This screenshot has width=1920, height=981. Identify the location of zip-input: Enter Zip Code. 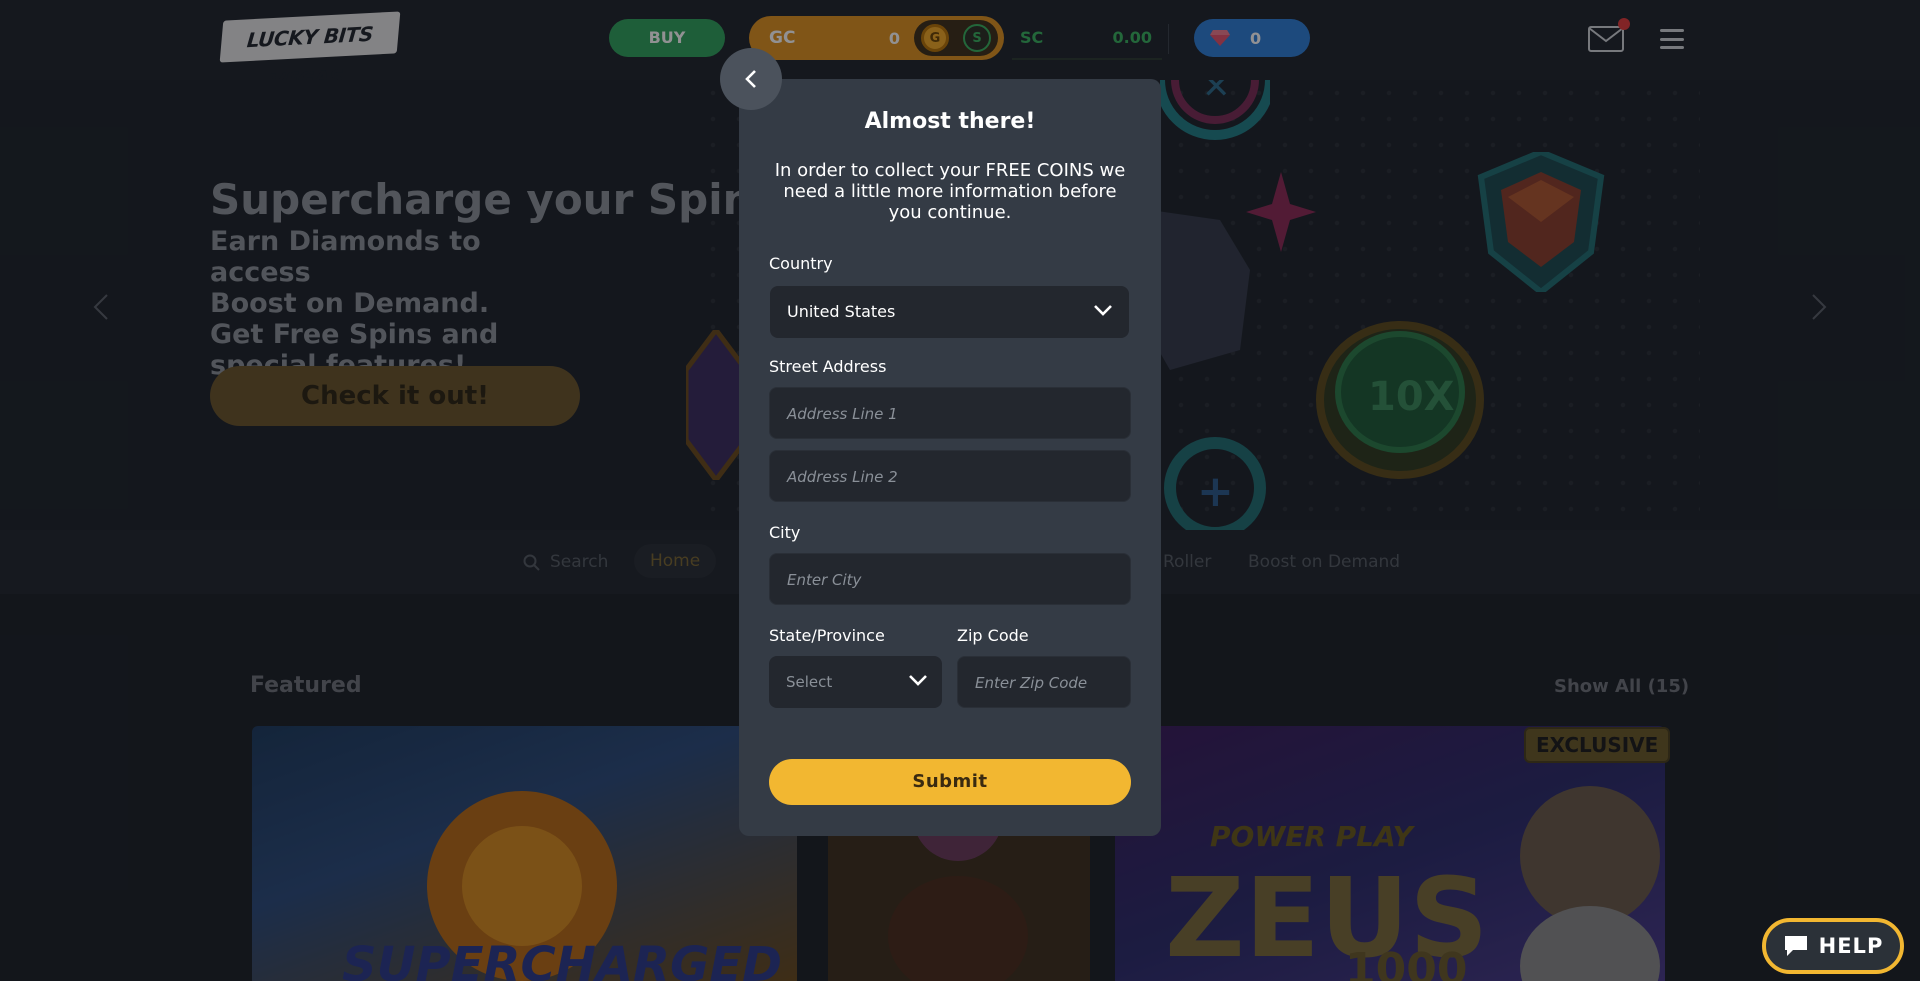
(1044, 682).